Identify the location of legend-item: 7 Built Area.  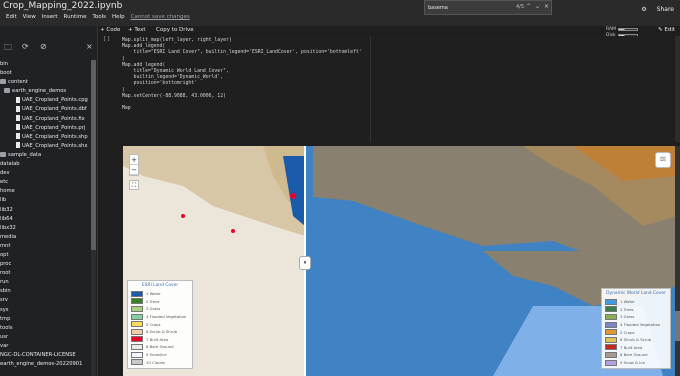
(160, 340).